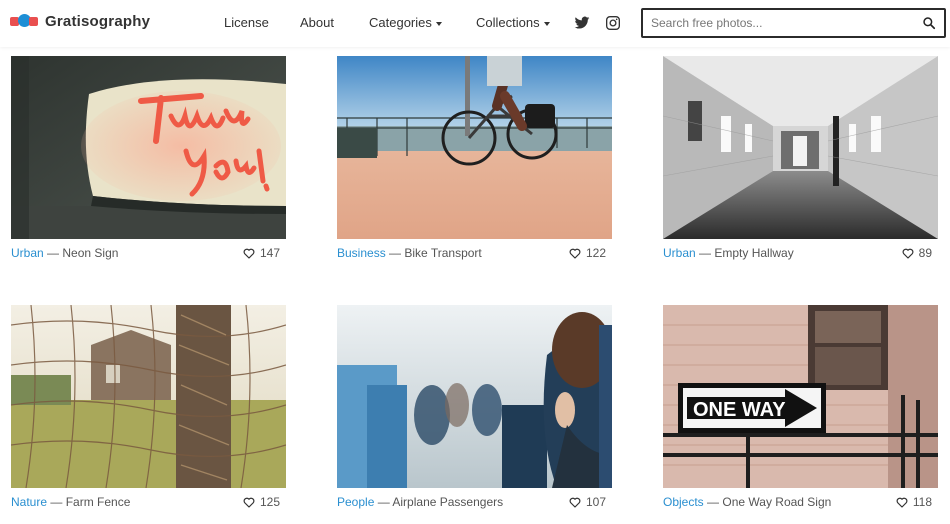  I want to click on brand-name: Gratisography, so click(98, 21).